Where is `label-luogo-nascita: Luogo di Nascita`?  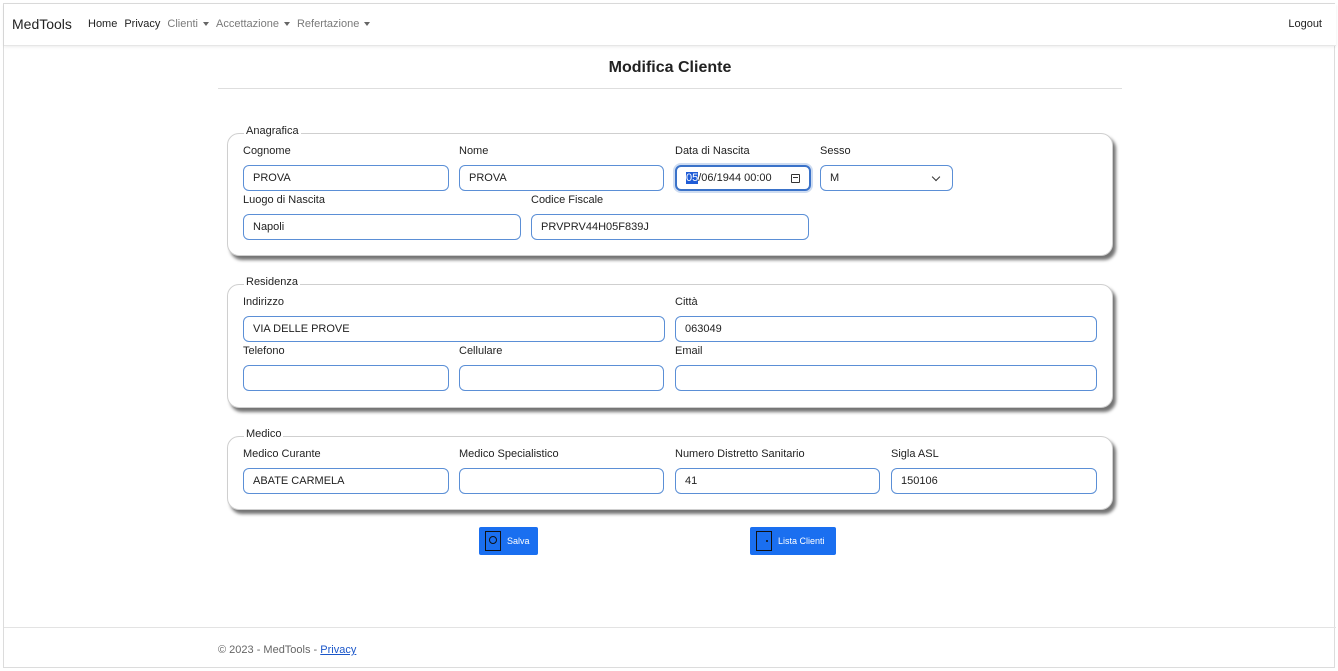 label-luogo-nascita: Luogo di Nascita is located at coordinates (284, 200).